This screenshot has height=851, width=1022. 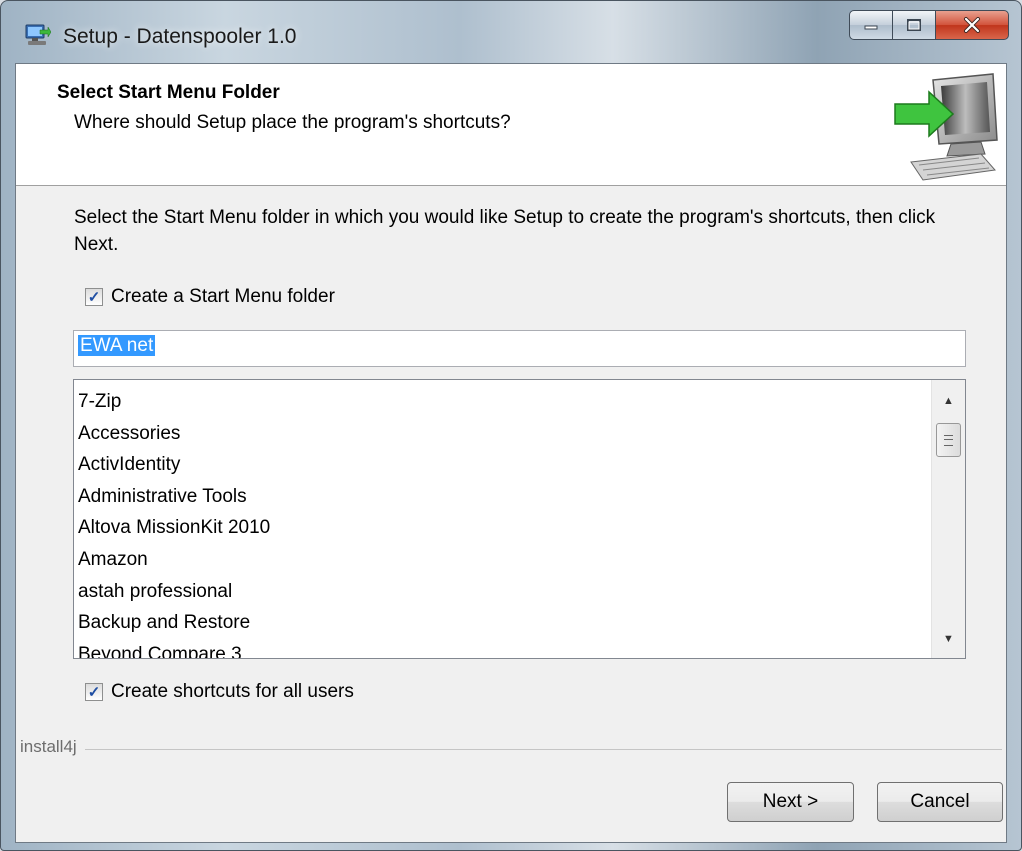 I want to click on title-bar: Setup - Datenspooler 1.0, so click(x=511, y=32).